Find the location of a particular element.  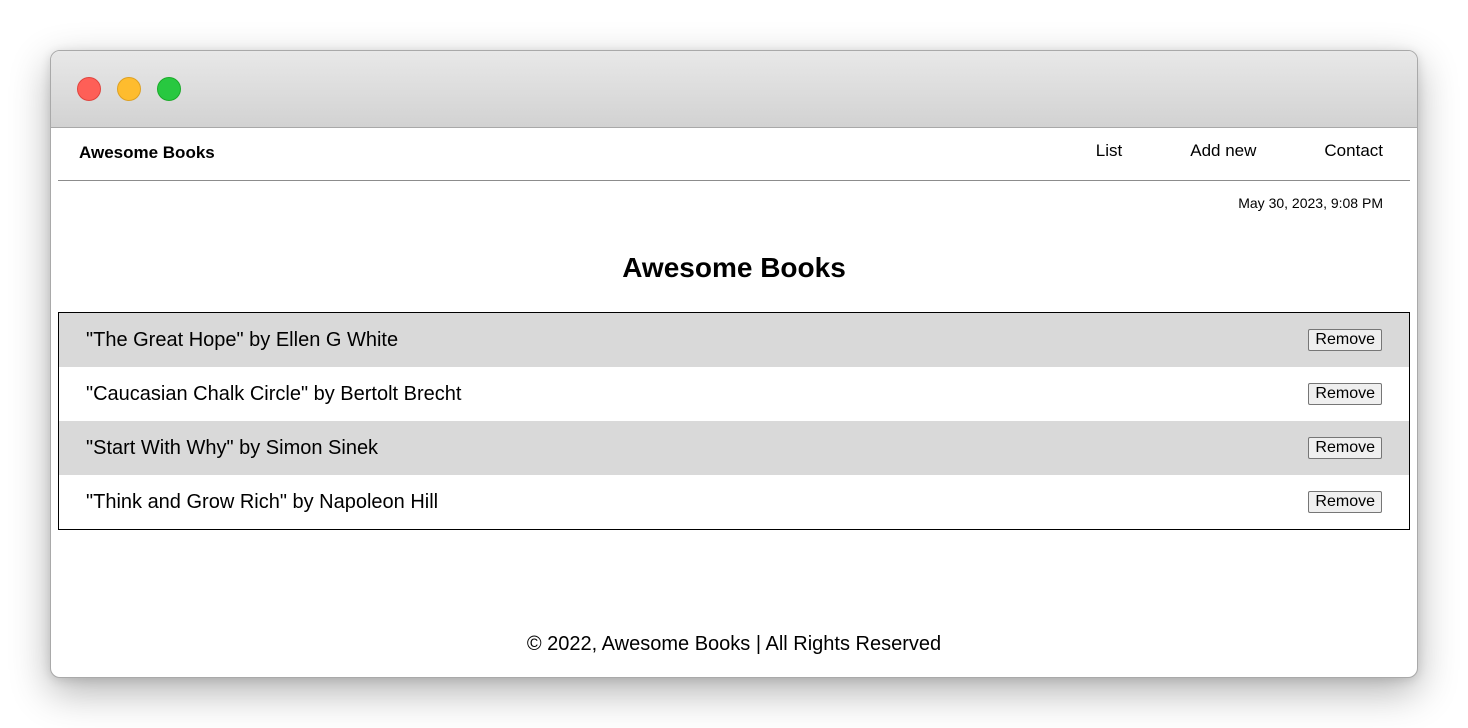

nav-link-add-new: Add new is located at coordinates (1223, 151).